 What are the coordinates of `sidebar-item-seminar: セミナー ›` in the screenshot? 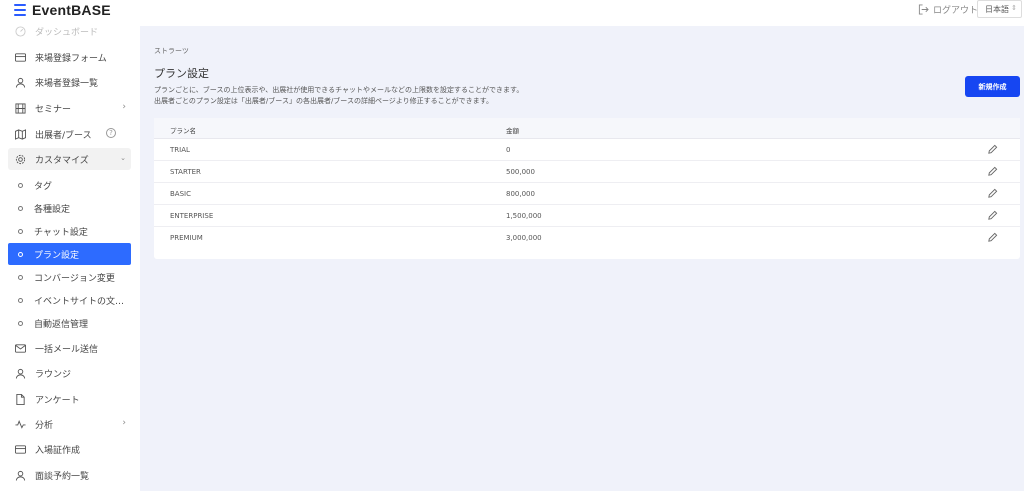 It's located at (69, 108).